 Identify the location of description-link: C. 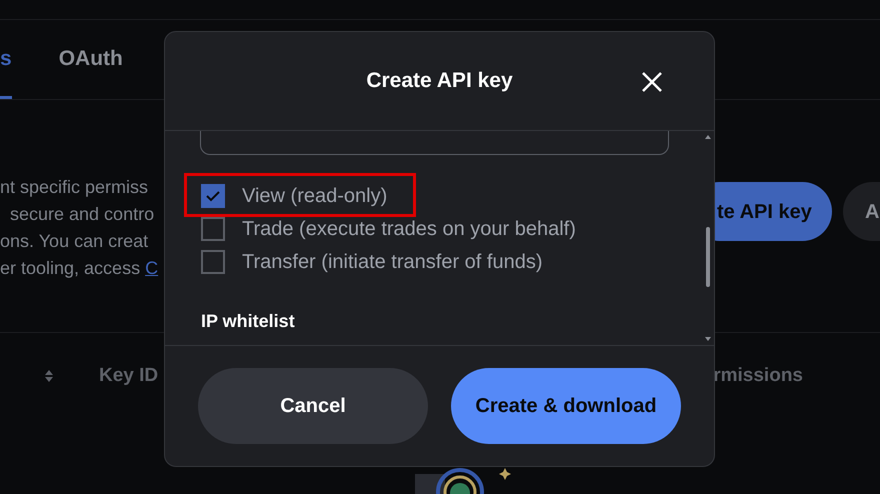
(151, 268).